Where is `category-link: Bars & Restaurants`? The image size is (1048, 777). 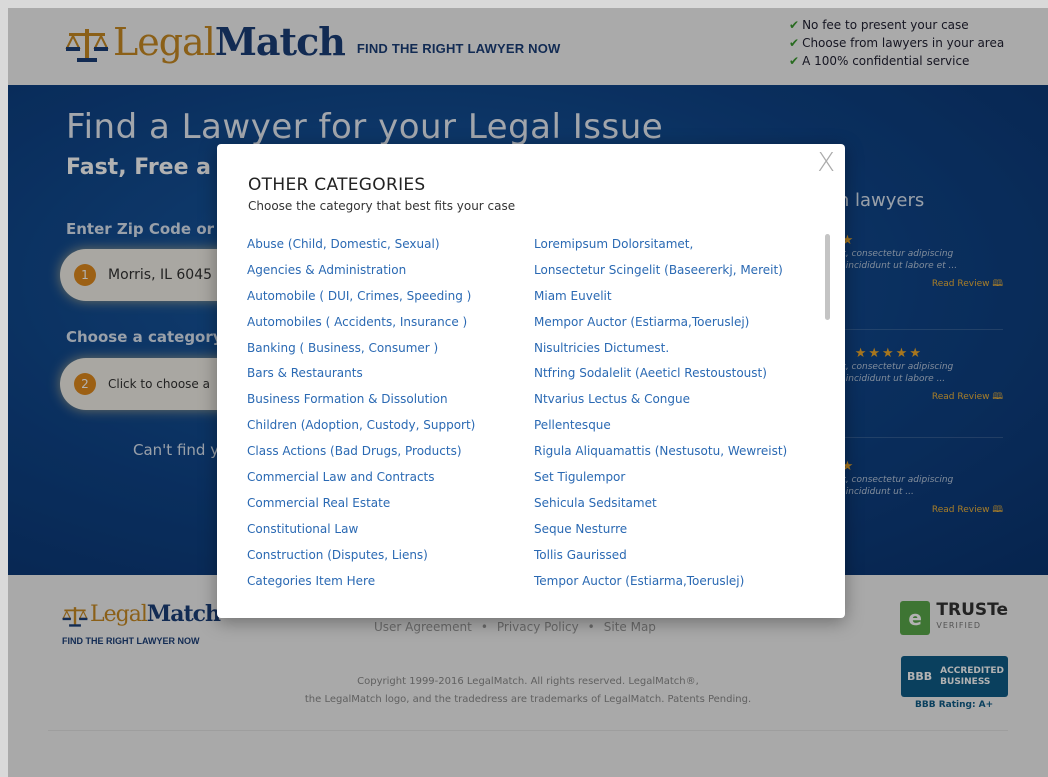
category-link: Bars & Restaurants is located at coordinates (361, 379).